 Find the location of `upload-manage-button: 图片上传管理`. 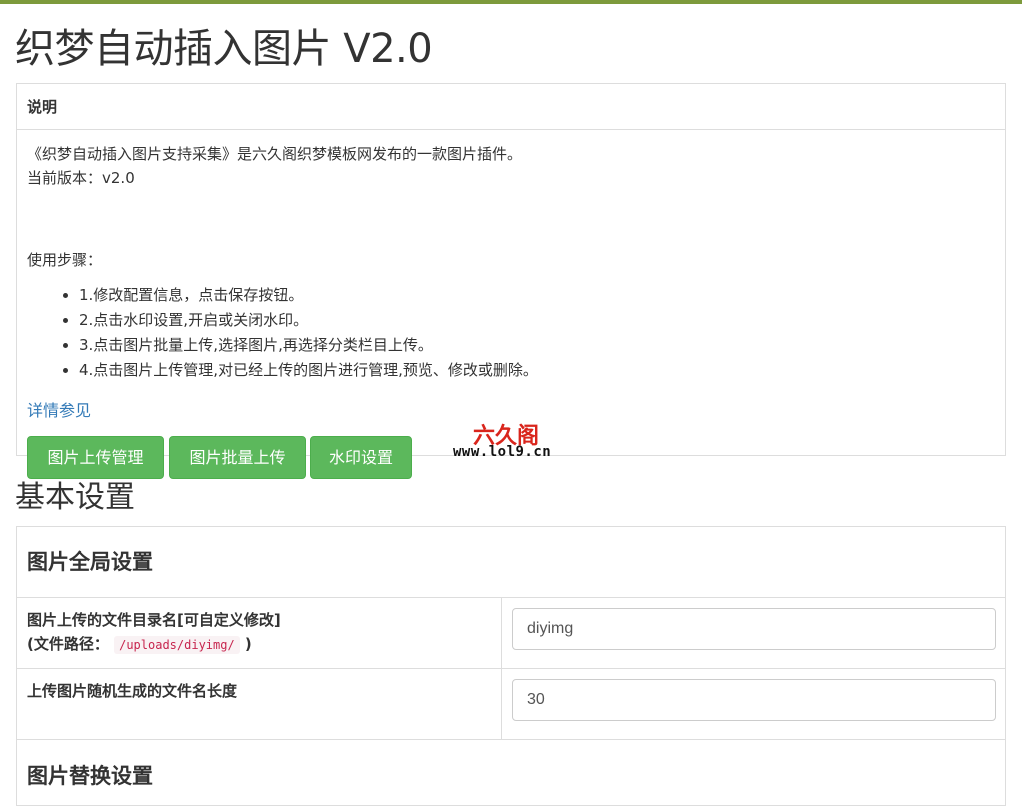

upload-manage-button: 图片上传管理 is located at coordinates (95, 457).